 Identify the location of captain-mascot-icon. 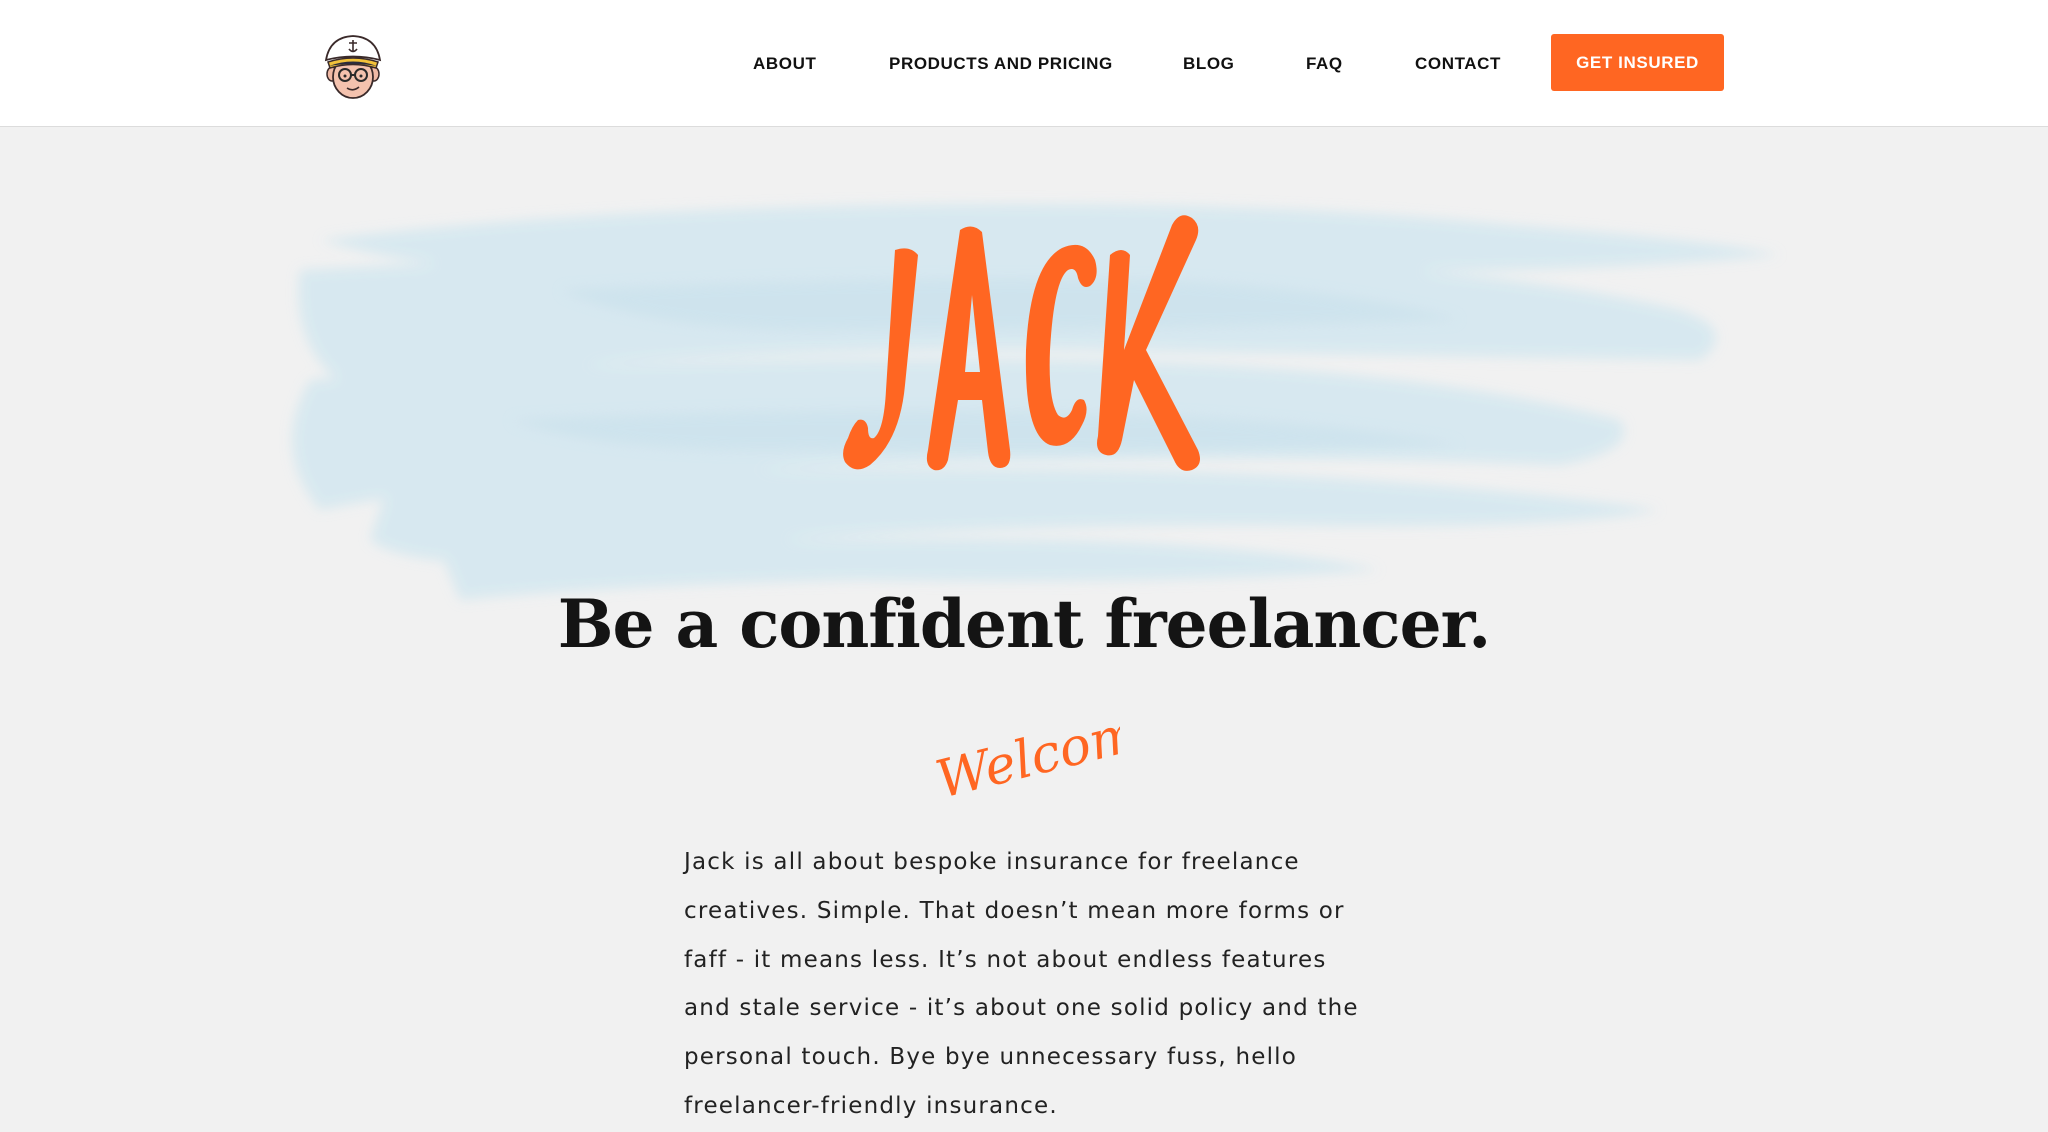
(353, 67).